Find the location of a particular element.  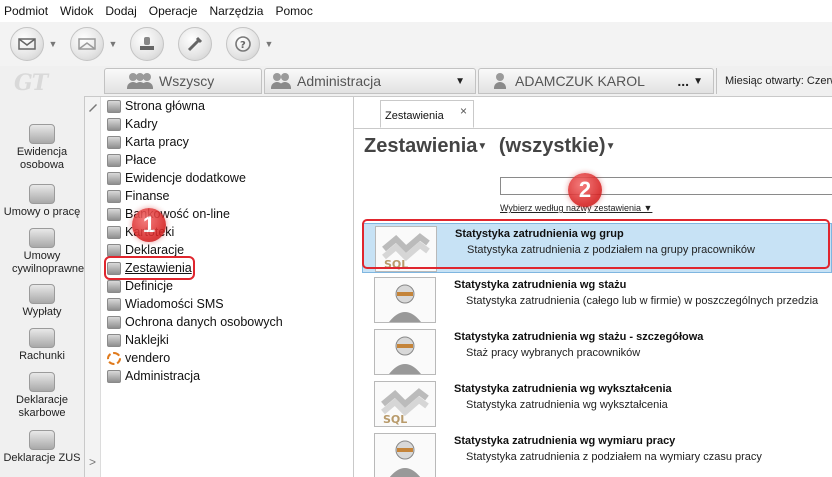

shield-icon is located at coordinates (114, 322).